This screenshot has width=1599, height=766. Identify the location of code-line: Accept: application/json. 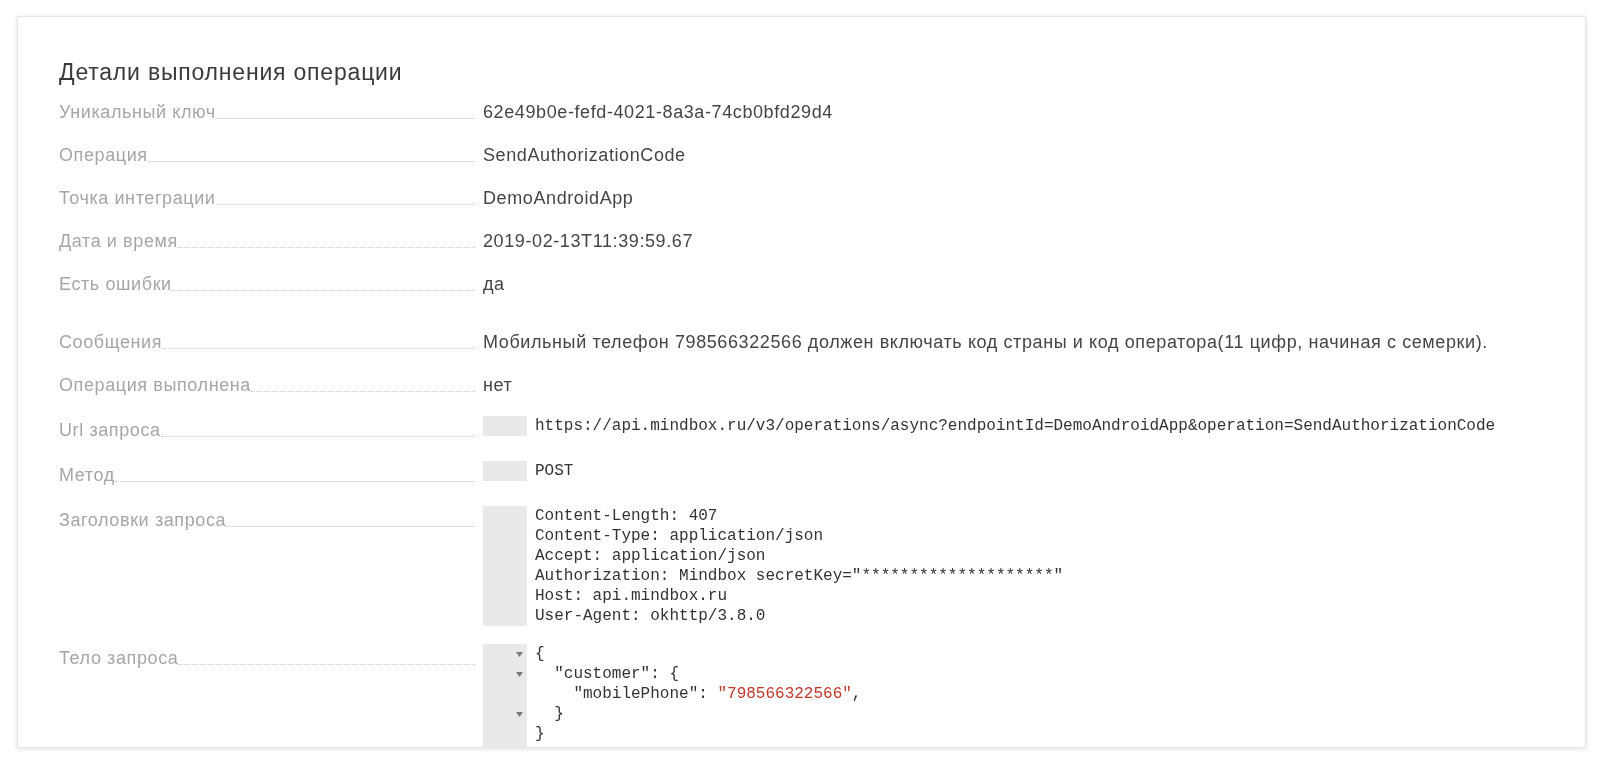
(650, 556).